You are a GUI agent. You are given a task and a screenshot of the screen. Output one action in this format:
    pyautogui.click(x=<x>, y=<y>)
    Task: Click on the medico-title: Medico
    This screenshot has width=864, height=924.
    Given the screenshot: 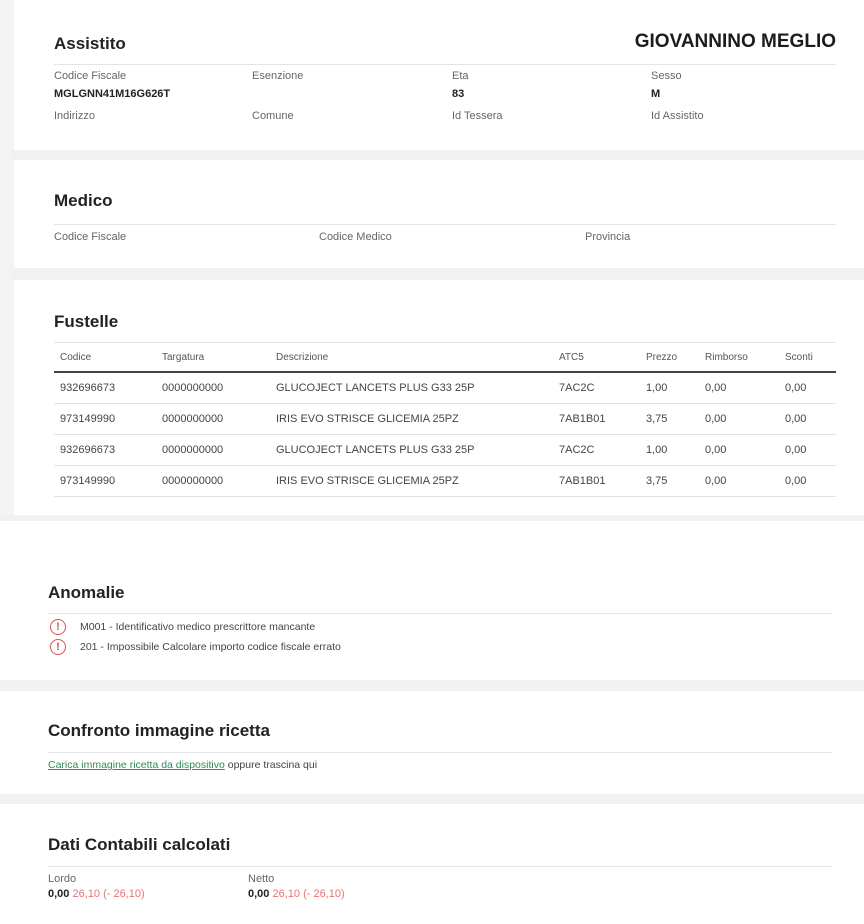 What is the action you would take?
    pyautogui.click(x=83, y=200)
    